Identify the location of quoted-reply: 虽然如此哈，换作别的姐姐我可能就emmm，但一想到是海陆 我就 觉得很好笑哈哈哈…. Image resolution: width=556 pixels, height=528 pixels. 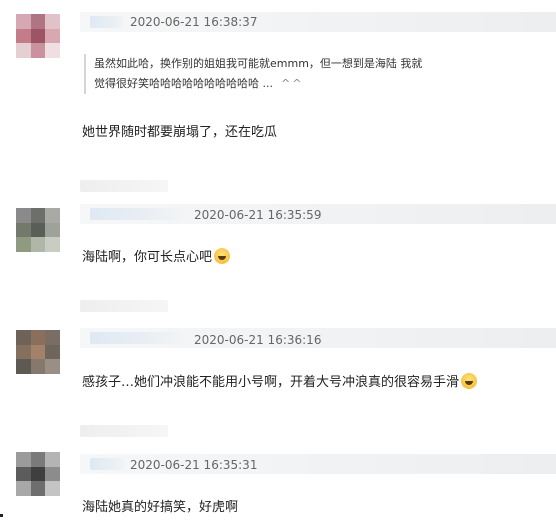
(269, 74).